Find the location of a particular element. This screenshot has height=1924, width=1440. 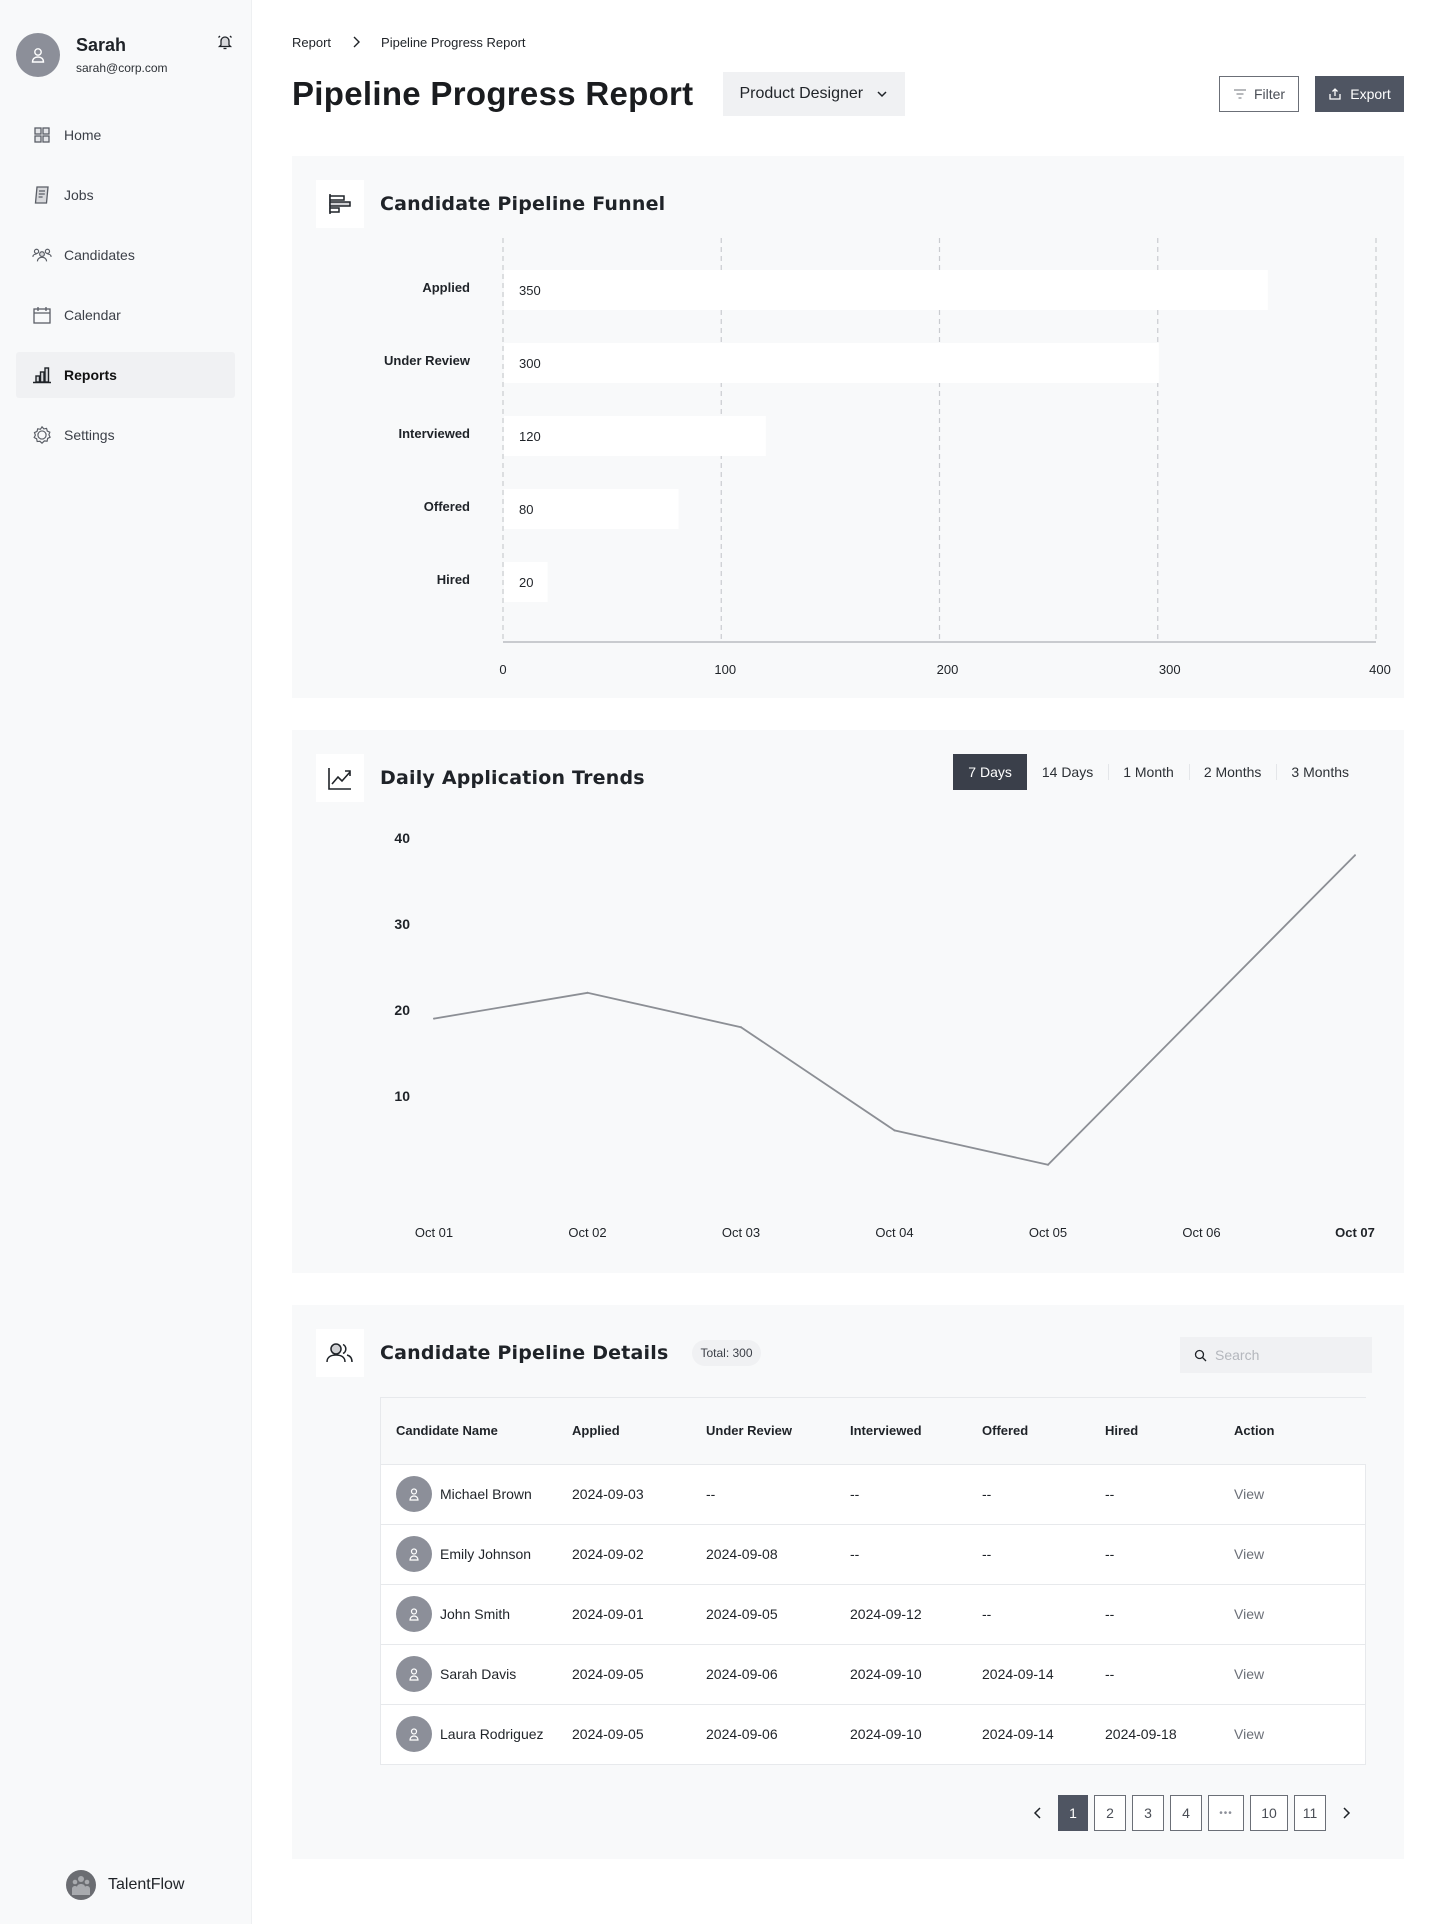

user-profile: Sarah sarah@corp.com is located at coordinates (125, 40).